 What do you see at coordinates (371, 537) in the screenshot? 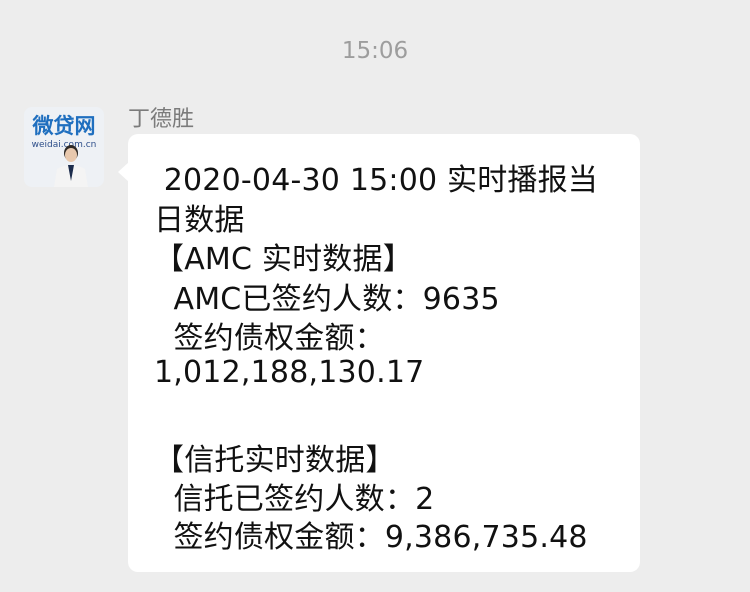
I see `message-line-10: 签约债权金额：9,386,735.48` at bounding box center [371, 537].